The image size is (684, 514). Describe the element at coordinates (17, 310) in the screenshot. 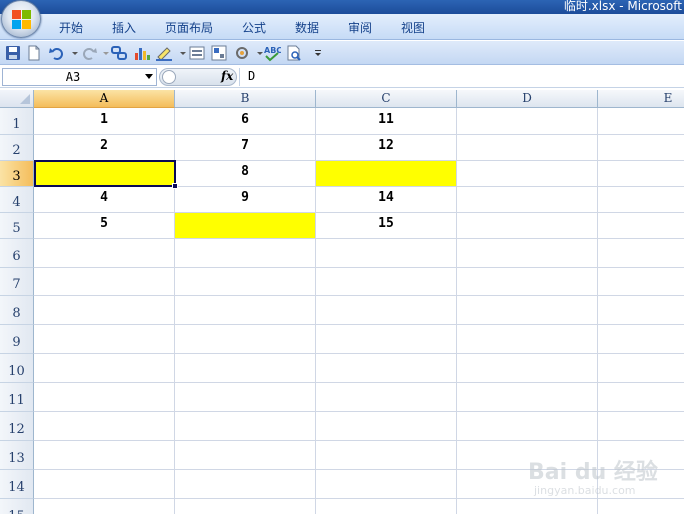

I see `row-header-8: 8` at that location.